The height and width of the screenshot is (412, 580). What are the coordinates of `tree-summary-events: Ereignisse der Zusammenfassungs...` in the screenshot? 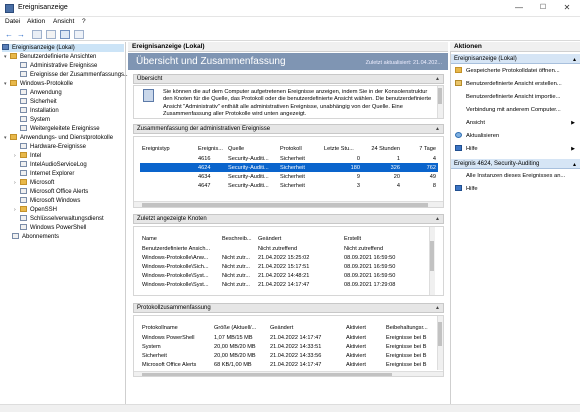 It's located at (74, 75).